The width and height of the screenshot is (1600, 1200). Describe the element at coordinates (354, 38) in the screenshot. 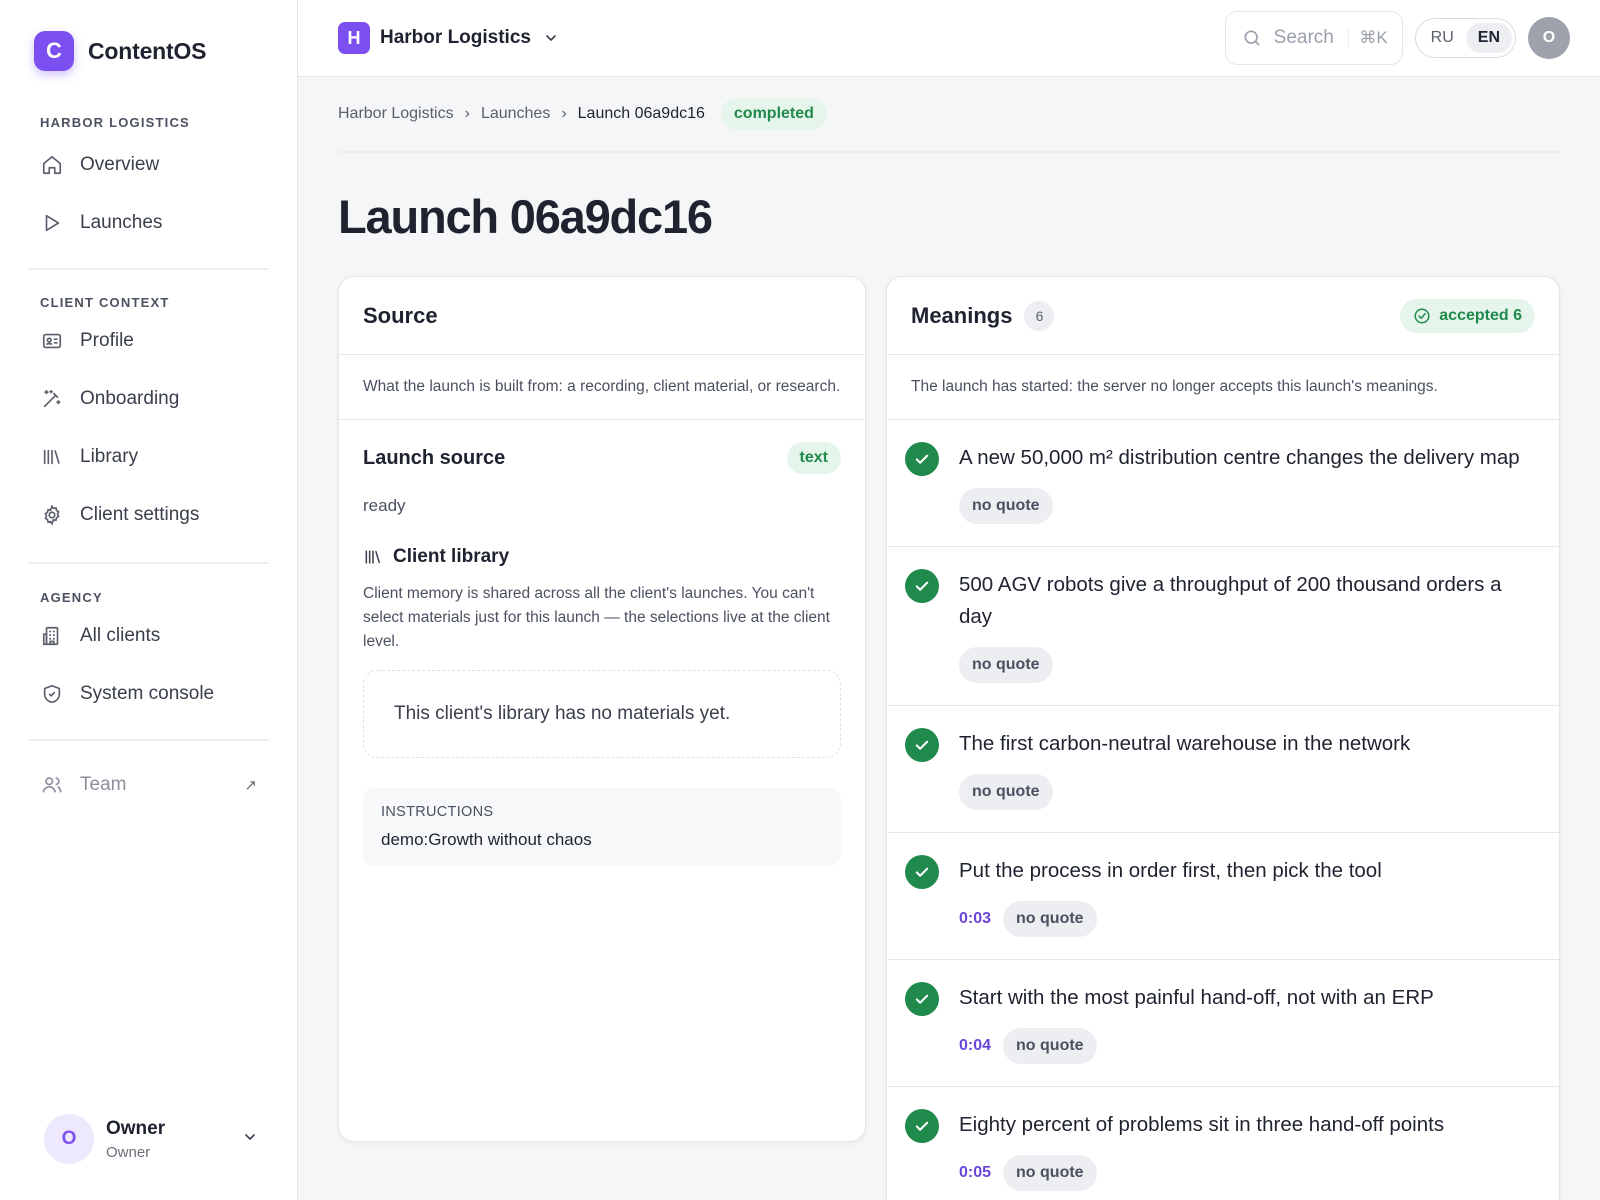

I see `workspace-logo: H` at that location.